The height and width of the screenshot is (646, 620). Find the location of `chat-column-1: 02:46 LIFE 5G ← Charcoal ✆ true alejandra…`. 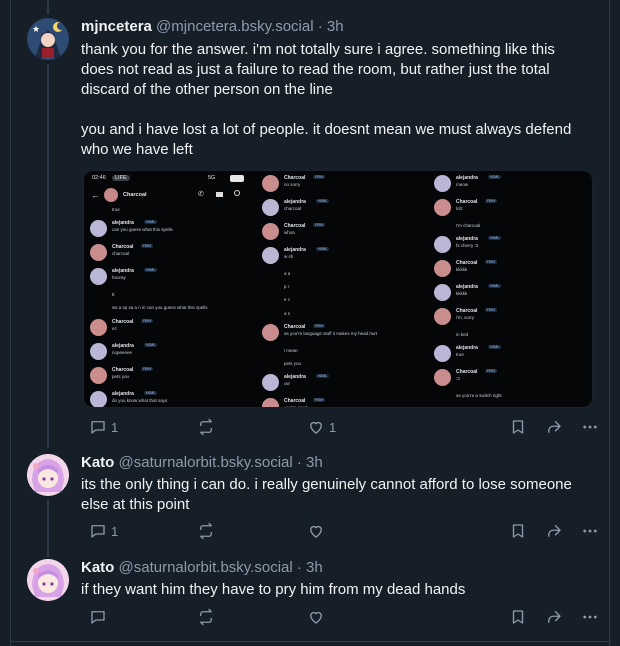

chat-column-1: 02:46 LIFE 5G ← Charcoal ✆ true alejandra… is located at coordinates (169, 289).